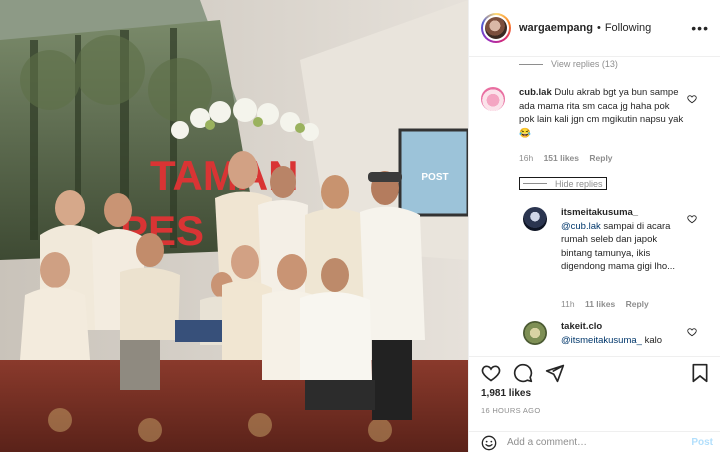  I want to click on reply-text: kalo, so click(653, 340).